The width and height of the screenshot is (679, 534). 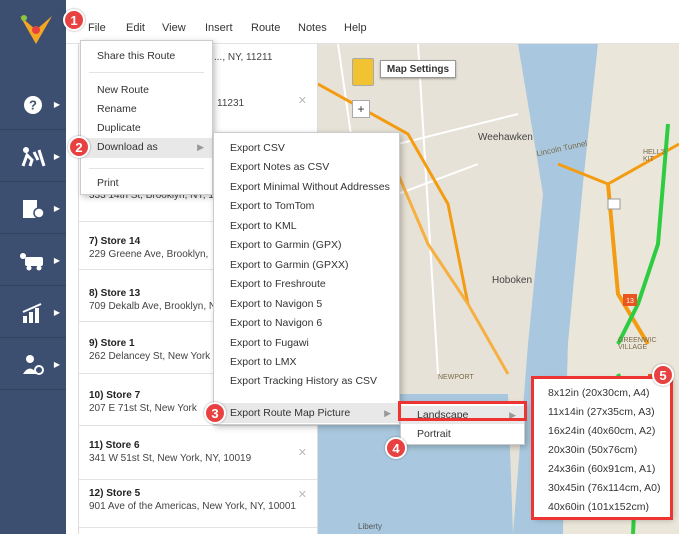 I want to click on stops-icon, so click(x=34, y=209).